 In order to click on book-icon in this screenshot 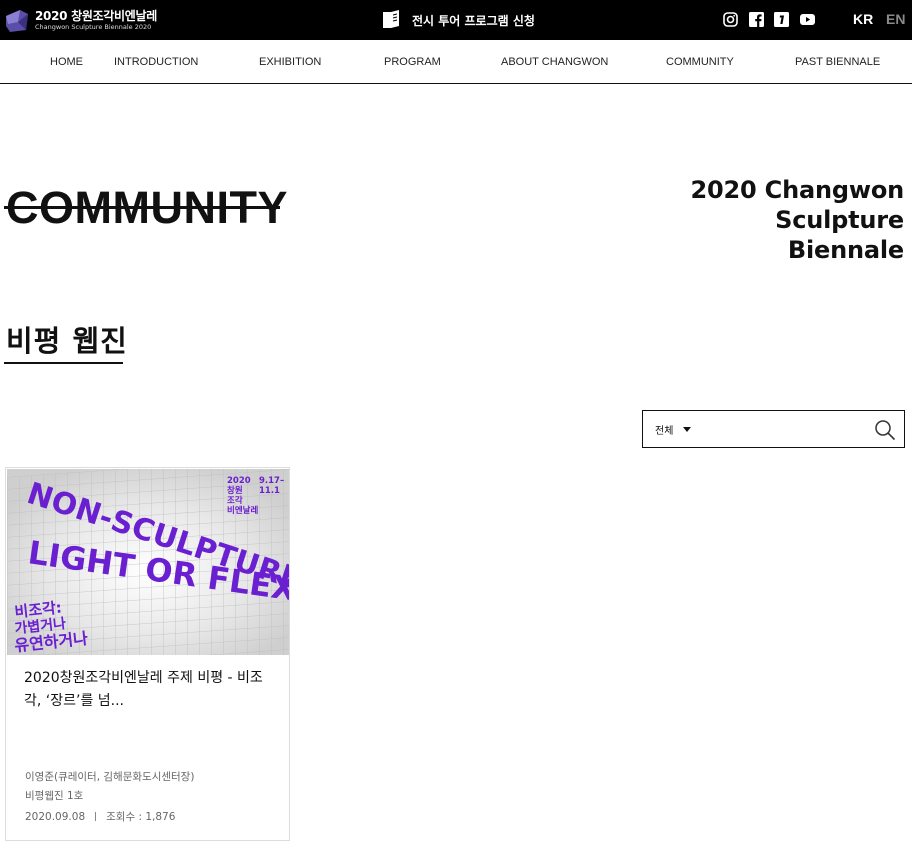, I will do `click(391, 19)`.